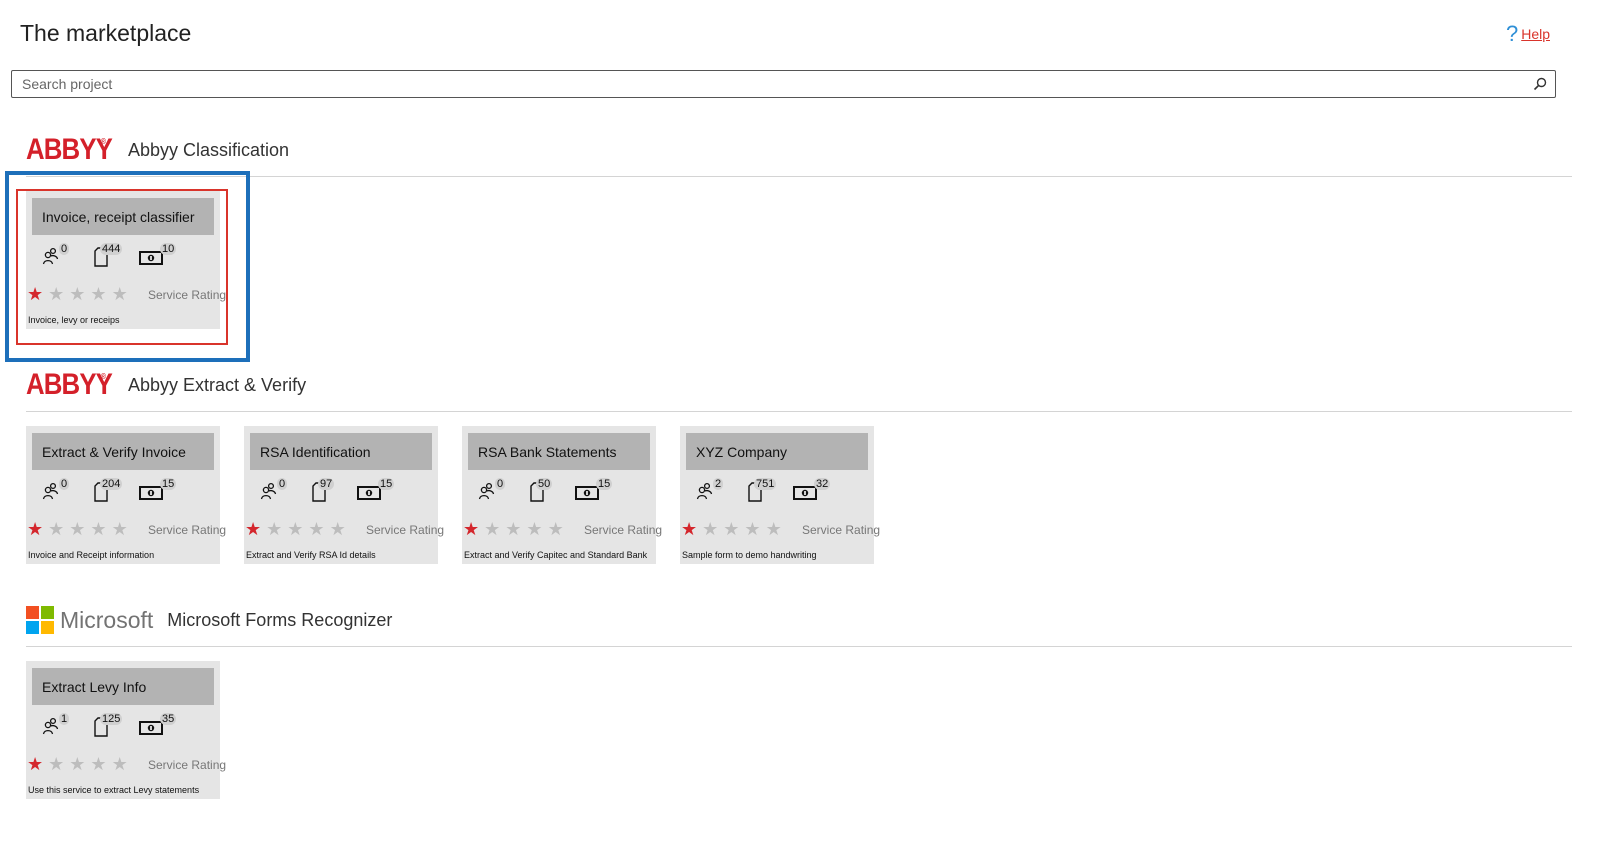 This screenshot has width=1600, height=855. Describe the element at coordinates (822, 484) in the screenshot. I see `cost-value: 32` at that location.